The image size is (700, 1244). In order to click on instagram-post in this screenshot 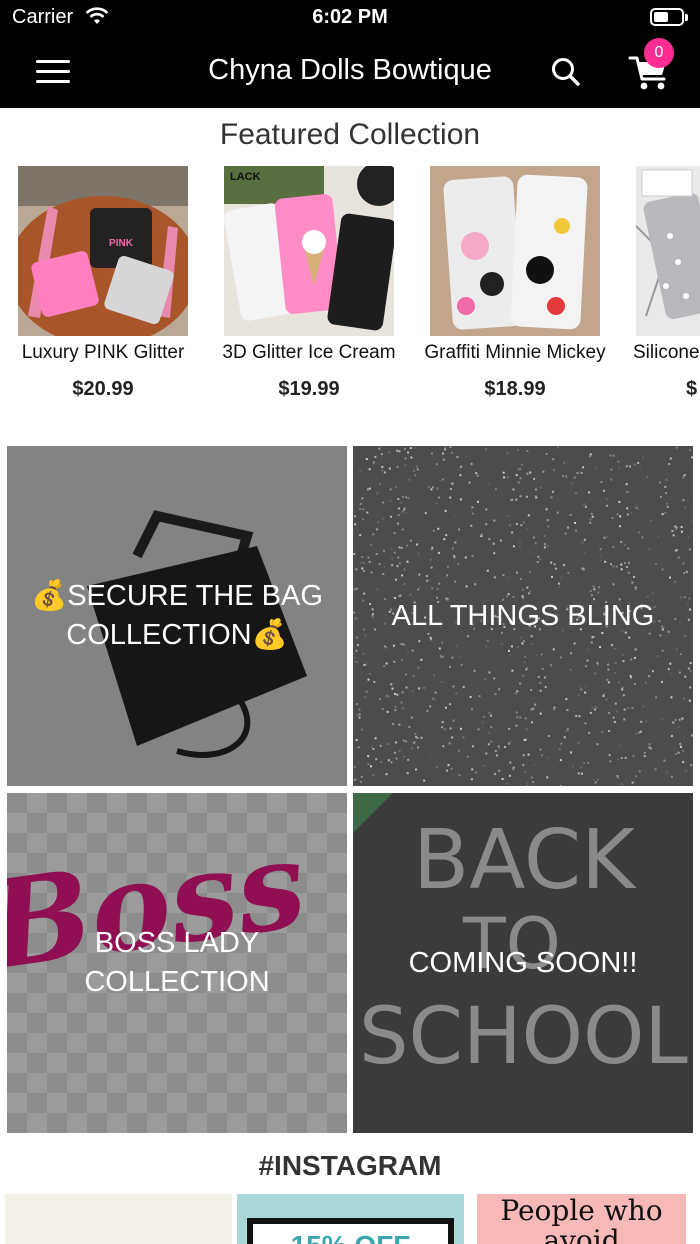, I will do `click(118, 1219)`.